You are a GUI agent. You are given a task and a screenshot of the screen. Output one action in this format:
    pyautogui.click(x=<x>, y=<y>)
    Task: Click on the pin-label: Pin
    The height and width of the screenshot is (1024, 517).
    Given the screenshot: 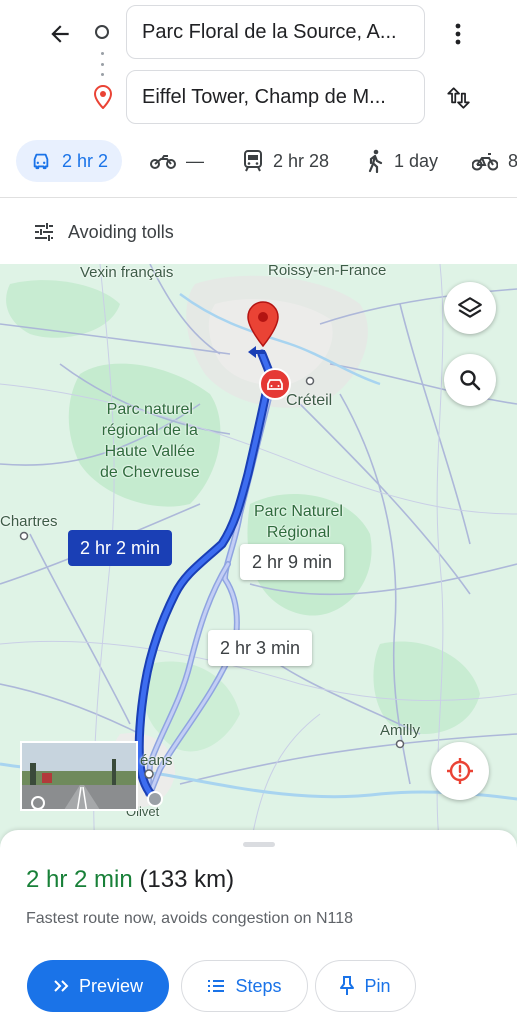 What is the action you would take?
    pyautogui.click(x=377, y=985)
    